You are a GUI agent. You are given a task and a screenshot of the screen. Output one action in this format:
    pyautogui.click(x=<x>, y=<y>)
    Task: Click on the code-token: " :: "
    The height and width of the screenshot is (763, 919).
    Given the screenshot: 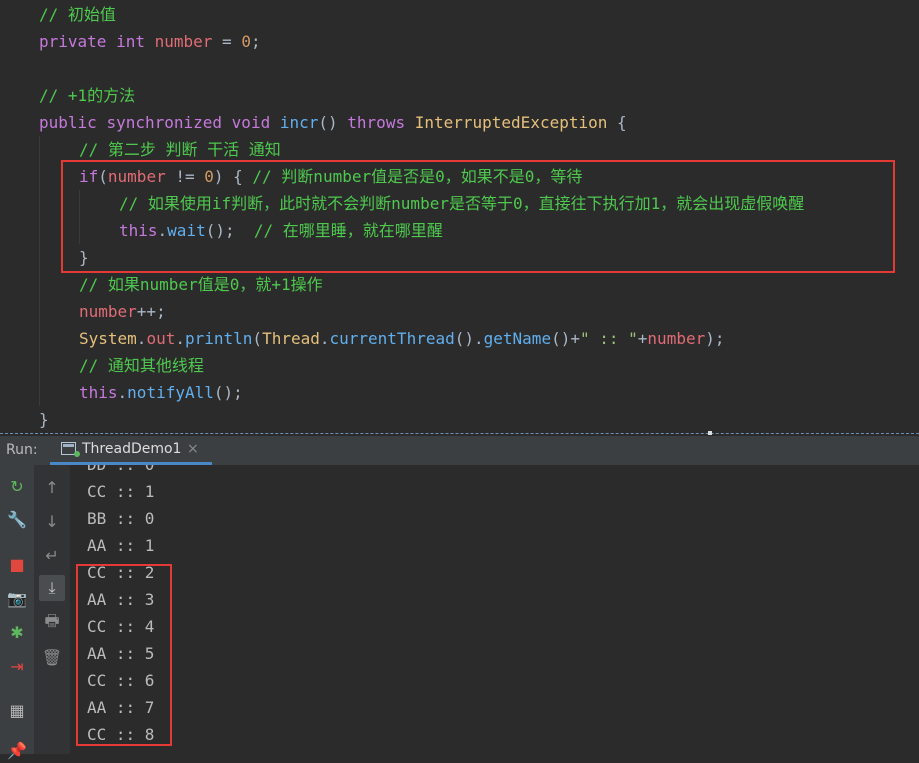 What is the action you would take?
    pyautogui.click(x=608, y=338)
    